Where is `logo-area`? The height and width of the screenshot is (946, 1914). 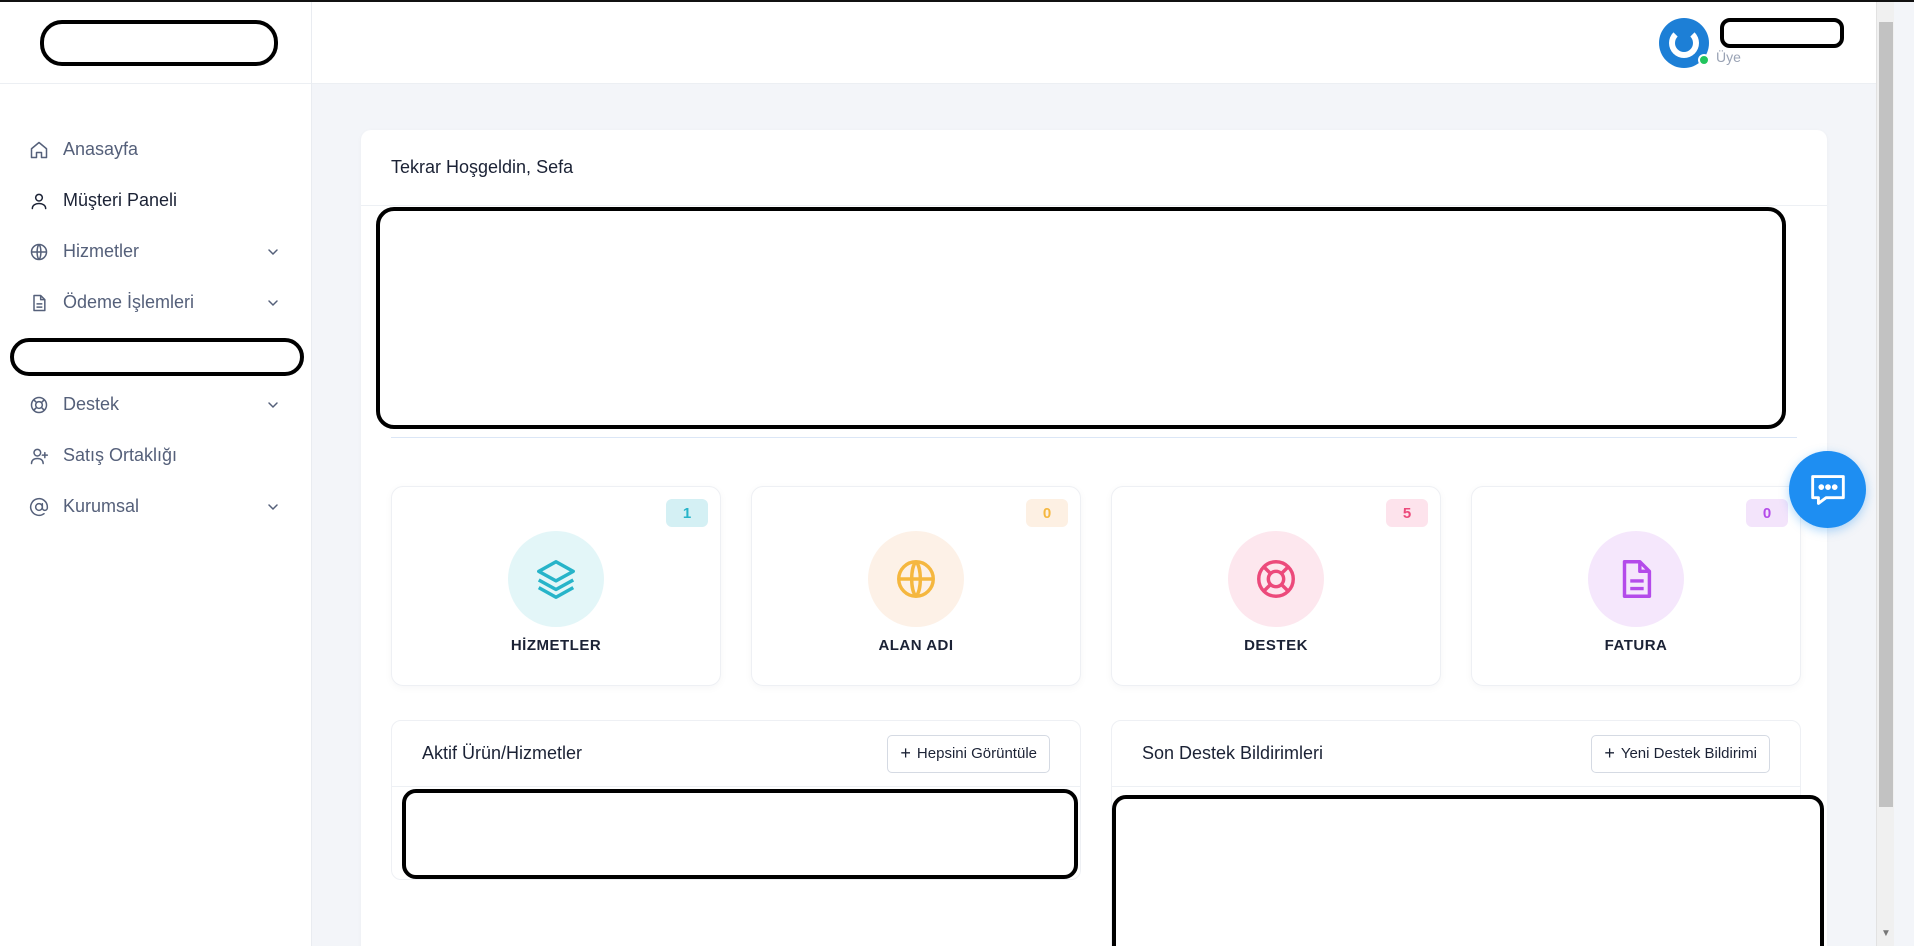 logo-area is located at coordinates (155, 43).